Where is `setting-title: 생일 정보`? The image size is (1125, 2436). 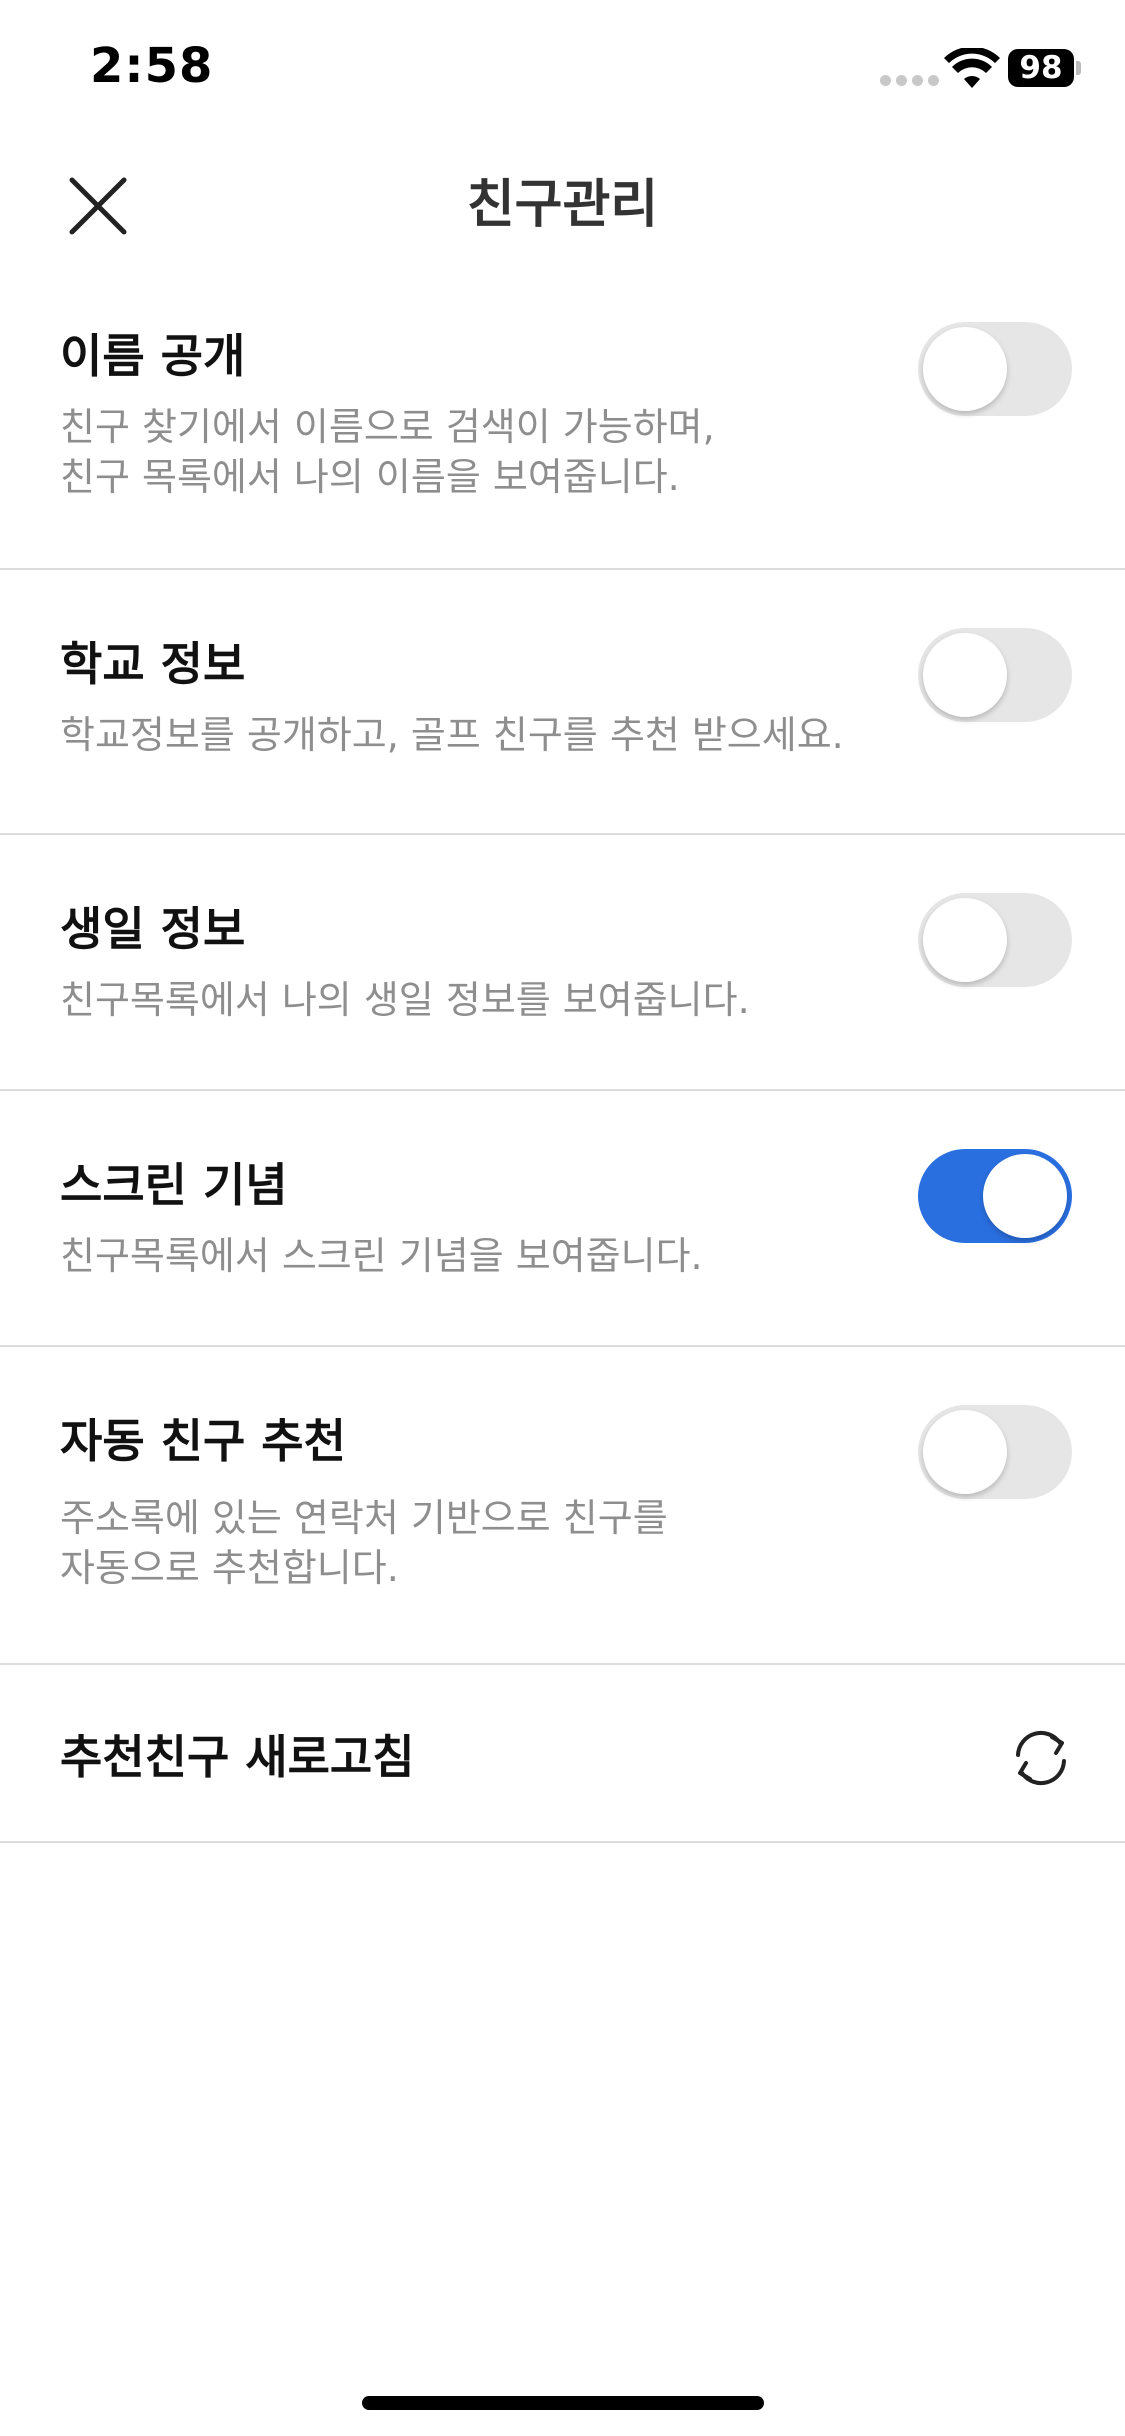
setting-title: 생일 정보 is located at coordinates (153, 929).